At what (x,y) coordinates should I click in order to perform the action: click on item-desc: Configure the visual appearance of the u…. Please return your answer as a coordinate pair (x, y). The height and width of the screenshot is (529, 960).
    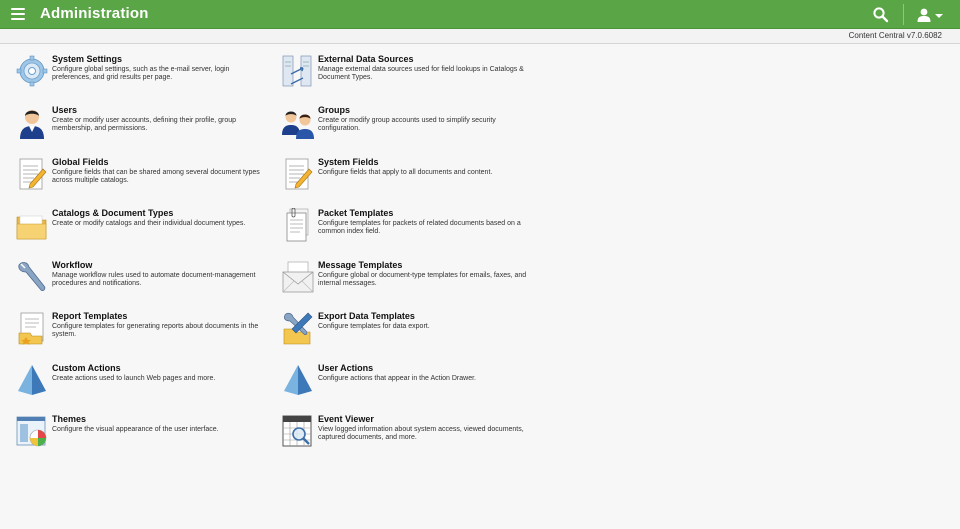
    Looking at the image, I should click on (135, 429).